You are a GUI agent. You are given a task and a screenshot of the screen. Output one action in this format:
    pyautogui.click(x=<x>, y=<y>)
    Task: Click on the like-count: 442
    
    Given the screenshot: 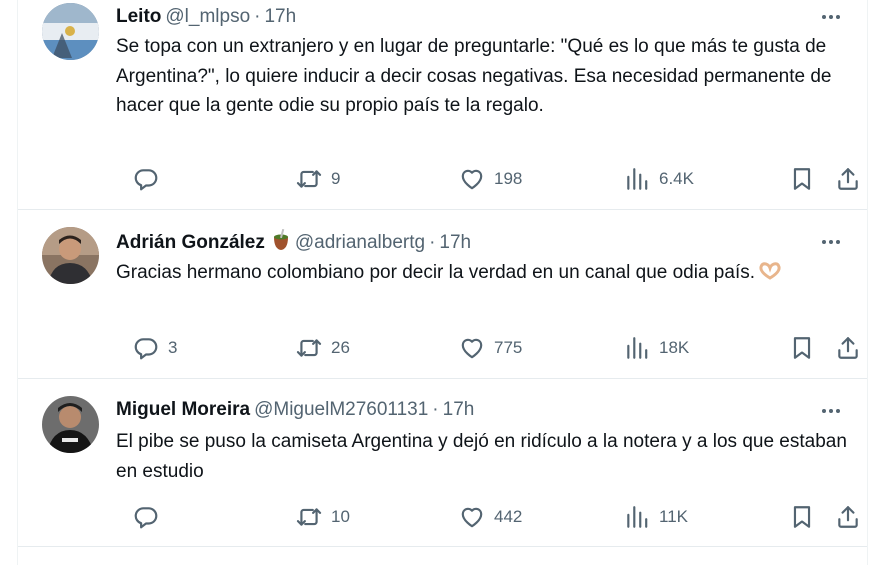 What is the action you would take?
    pyautogui.click(x=508, y=516)
    